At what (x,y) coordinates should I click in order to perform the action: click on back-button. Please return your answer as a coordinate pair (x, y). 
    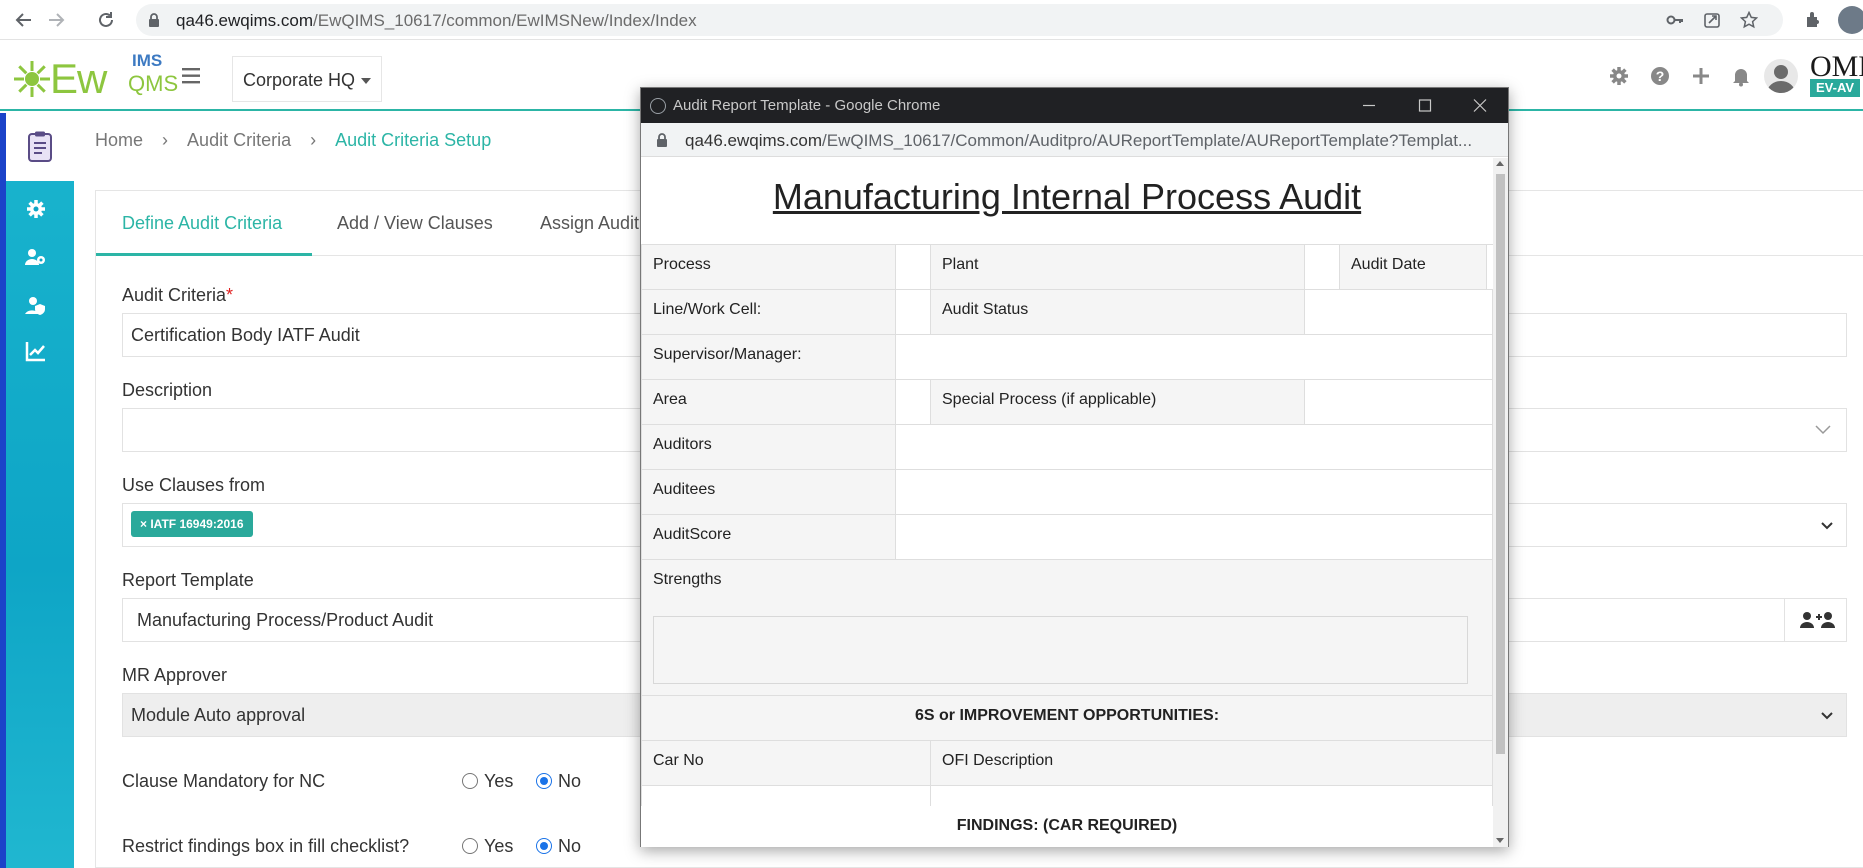
    Looking at the image, I should click on (24, 20).